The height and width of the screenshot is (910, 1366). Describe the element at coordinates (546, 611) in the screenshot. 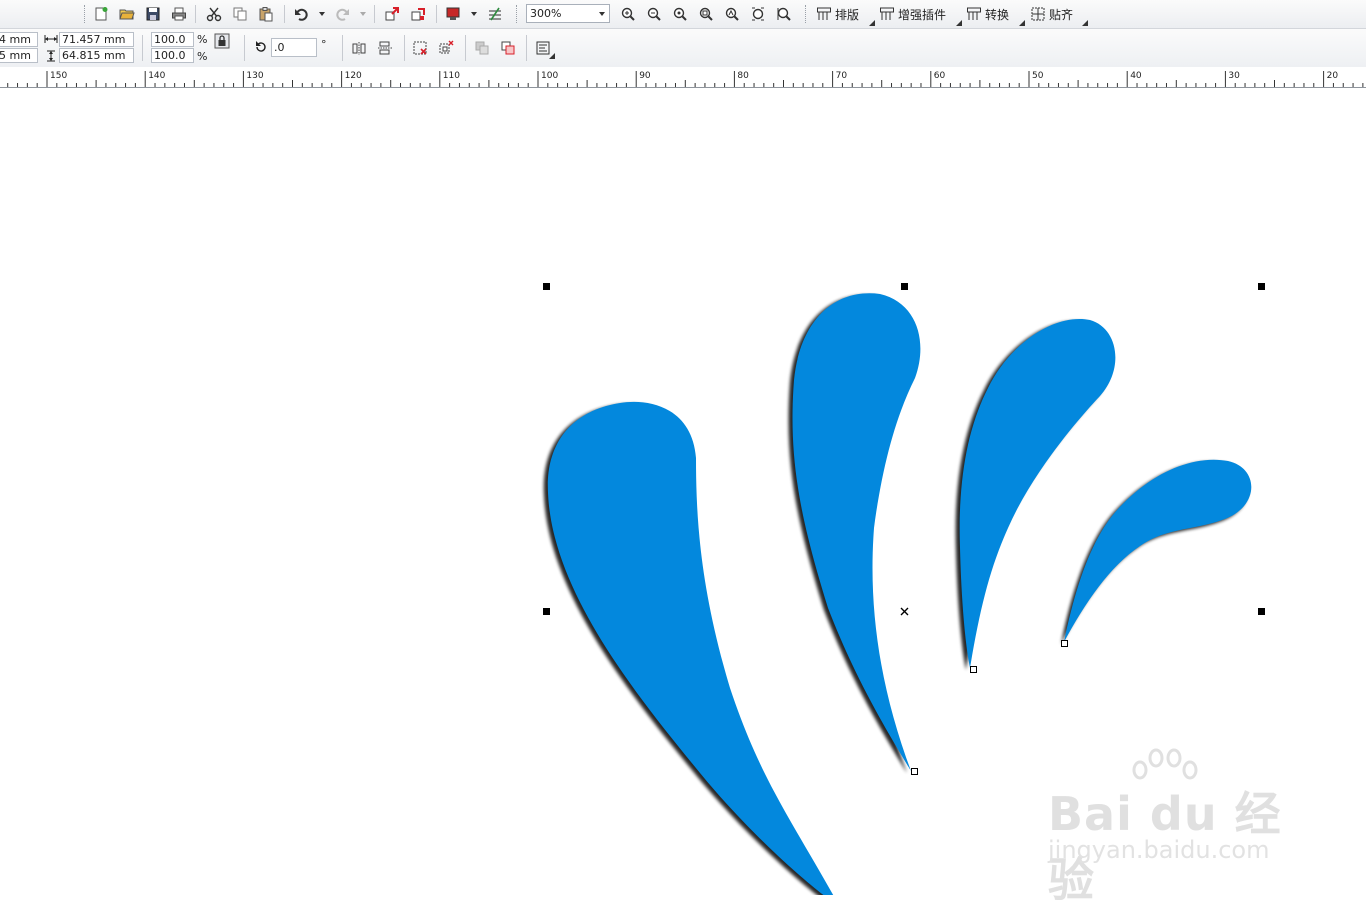

I see `selection-handle-middle-left` at that location.